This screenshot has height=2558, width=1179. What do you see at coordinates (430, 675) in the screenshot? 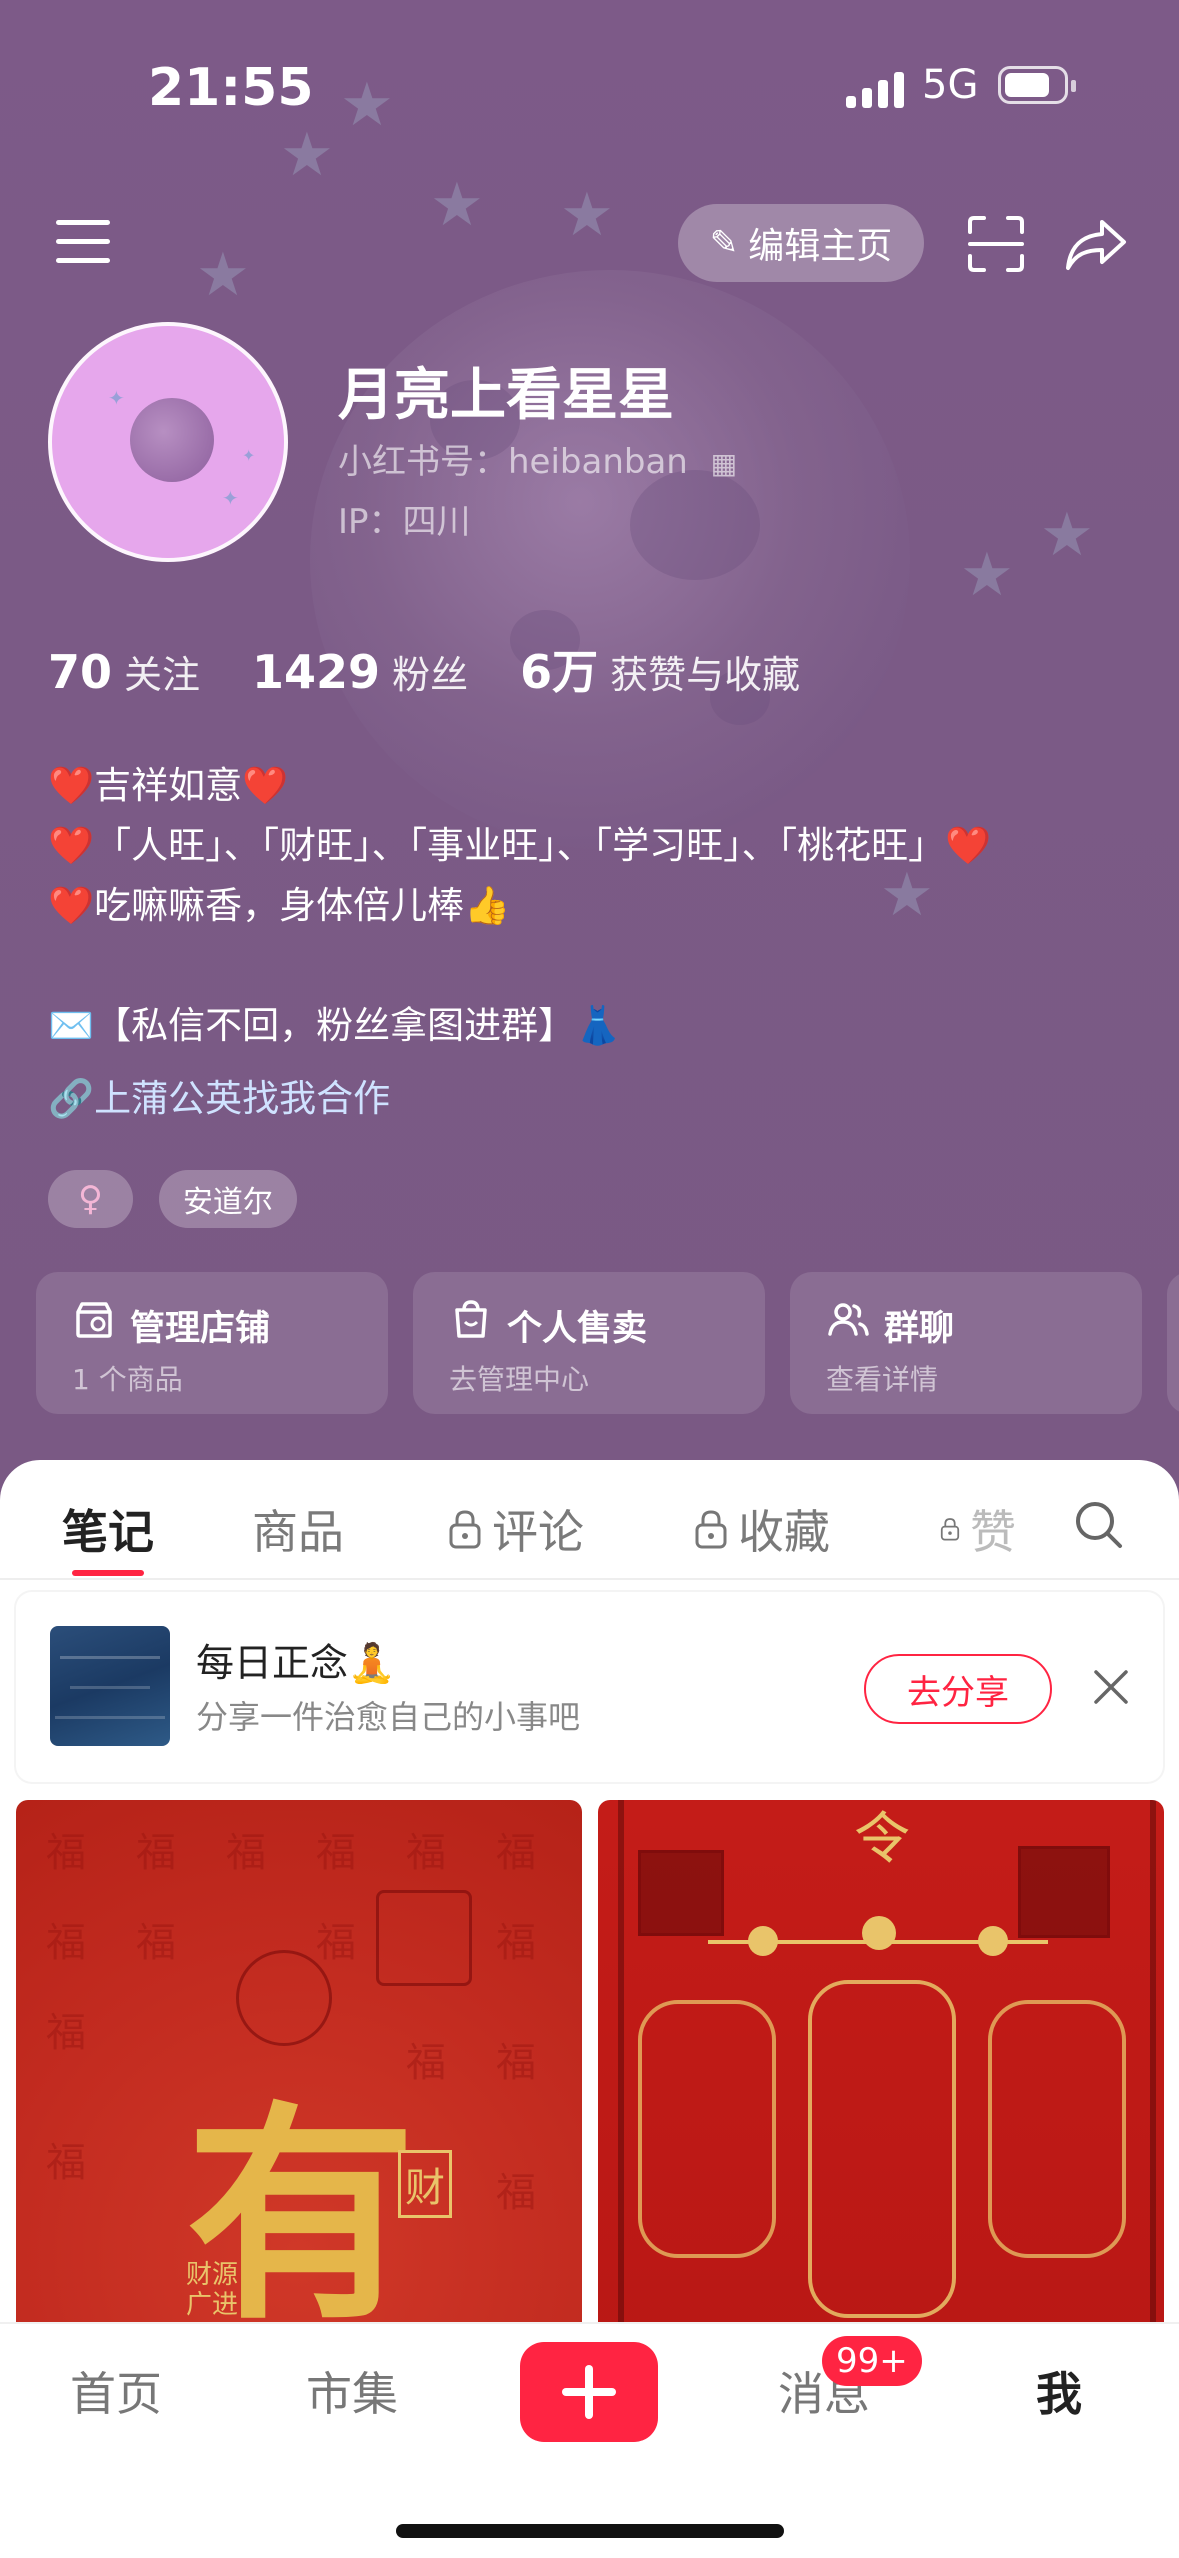
I see `stat-label: 粉丝` at bounding box center [430, 675].